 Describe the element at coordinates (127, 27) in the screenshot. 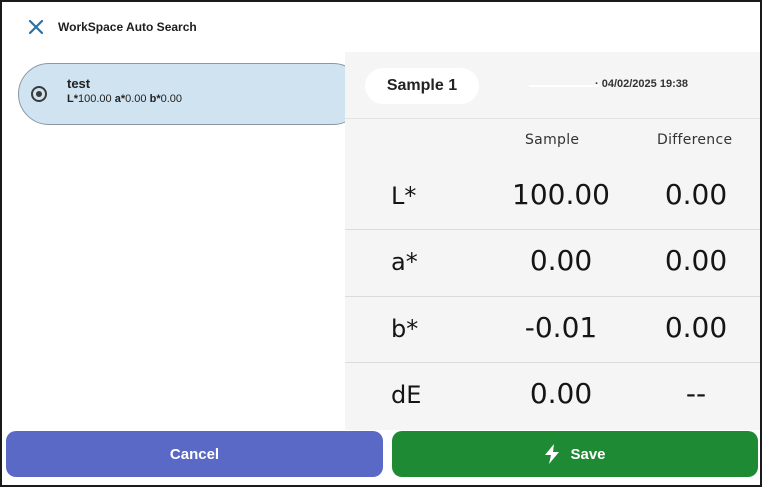

I see `window-title: WorkSpace Auto Search` at that location.